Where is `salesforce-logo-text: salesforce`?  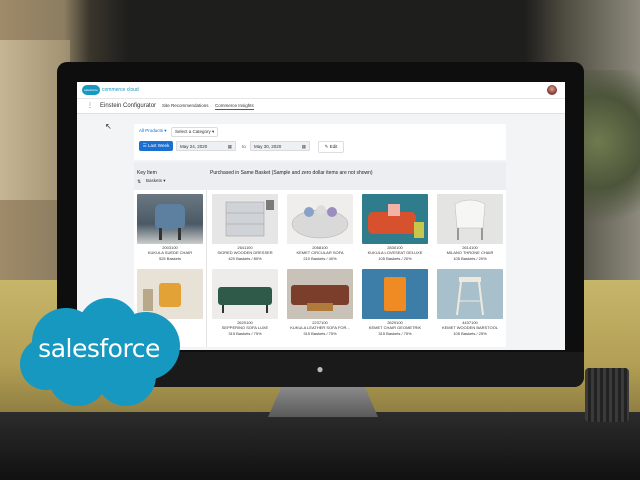
salesforce-logo-text: salesforce is located at coordinates (99, 348).